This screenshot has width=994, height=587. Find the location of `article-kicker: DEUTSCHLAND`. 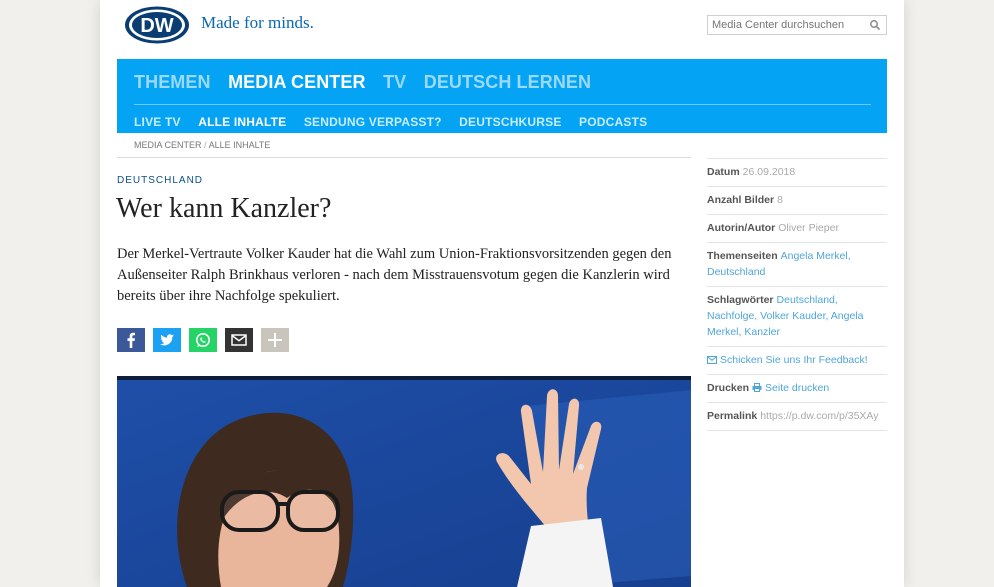

article-kicker: DEUTSCHLAND is located at coordinates (160, 180).